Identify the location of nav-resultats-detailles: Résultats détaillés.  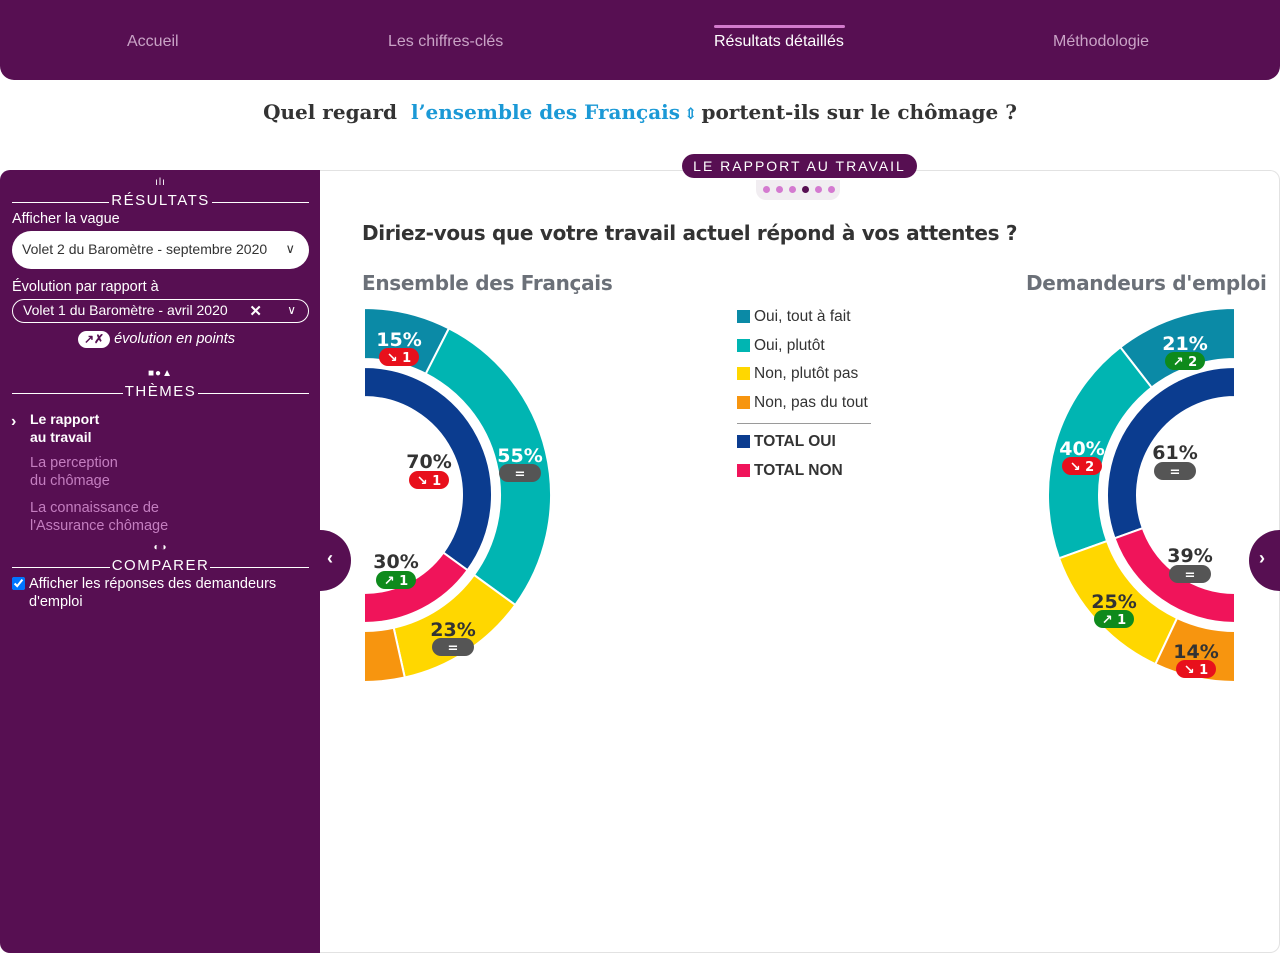
(779, 42).